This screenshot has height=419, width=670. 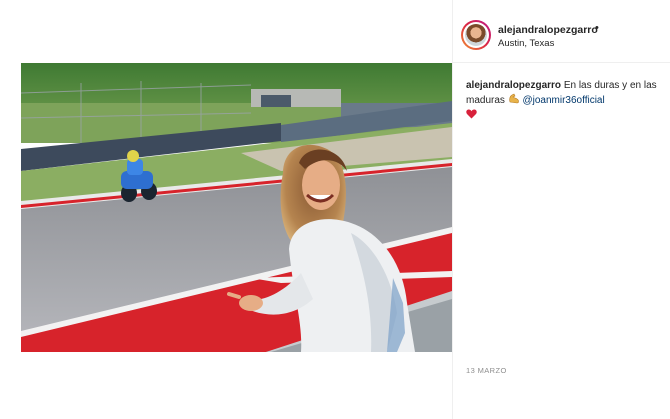 I want to click on post-header: alejandralopezgarro • Austin, Texas, so click(x=563, y=37).